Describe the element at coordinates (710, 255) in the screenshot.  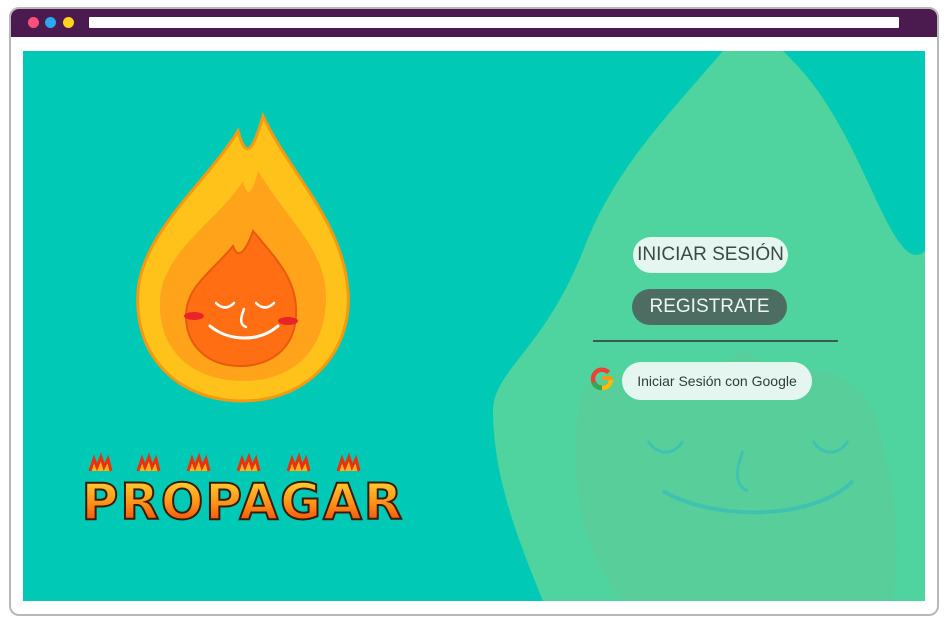
I see `login-button: INICIAR SESIÓN` at that location.